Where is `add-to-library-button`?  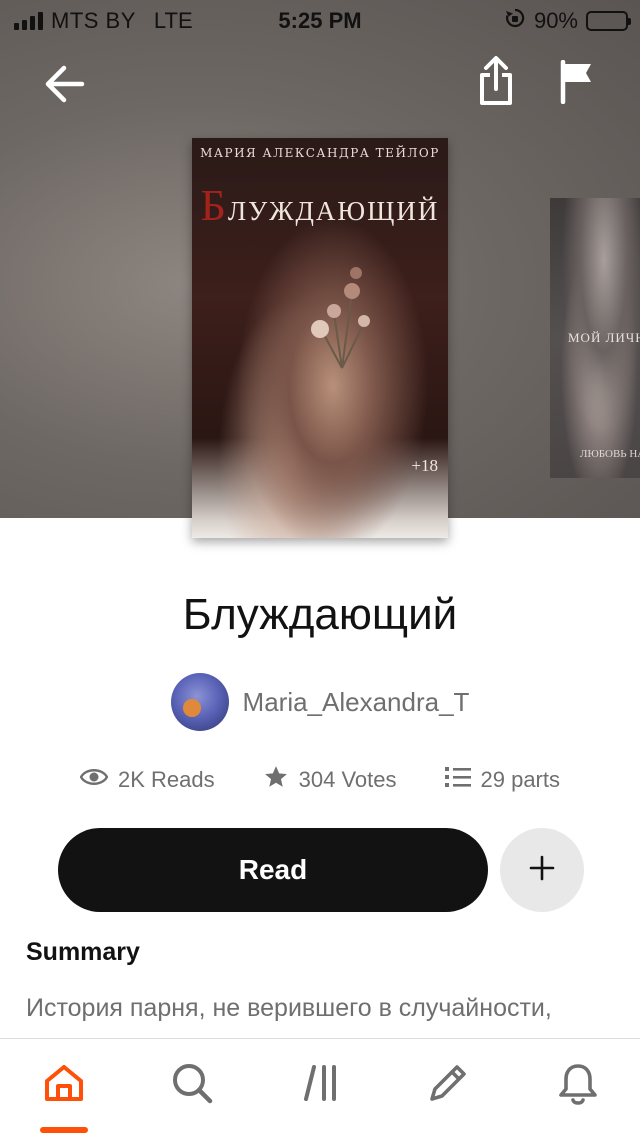
add-to-library-button is located at coordinates (542, 870).